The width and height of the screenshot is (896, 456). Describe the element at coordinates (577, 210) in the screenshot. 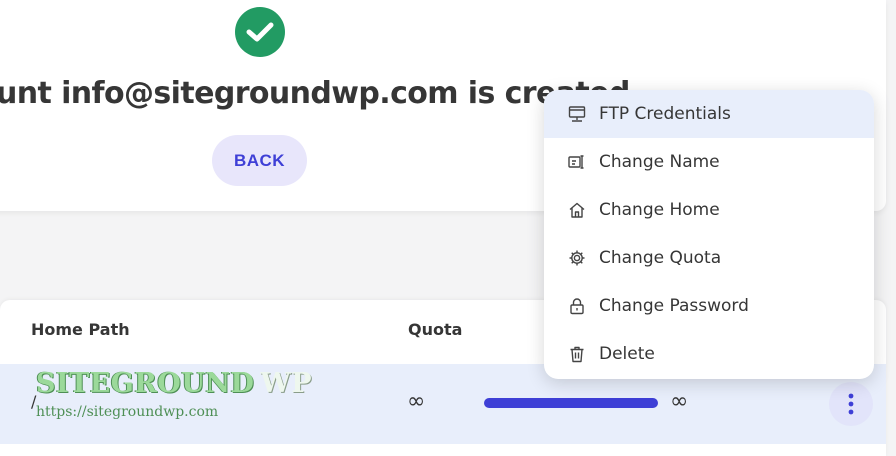

I see `home-icon` at that location.